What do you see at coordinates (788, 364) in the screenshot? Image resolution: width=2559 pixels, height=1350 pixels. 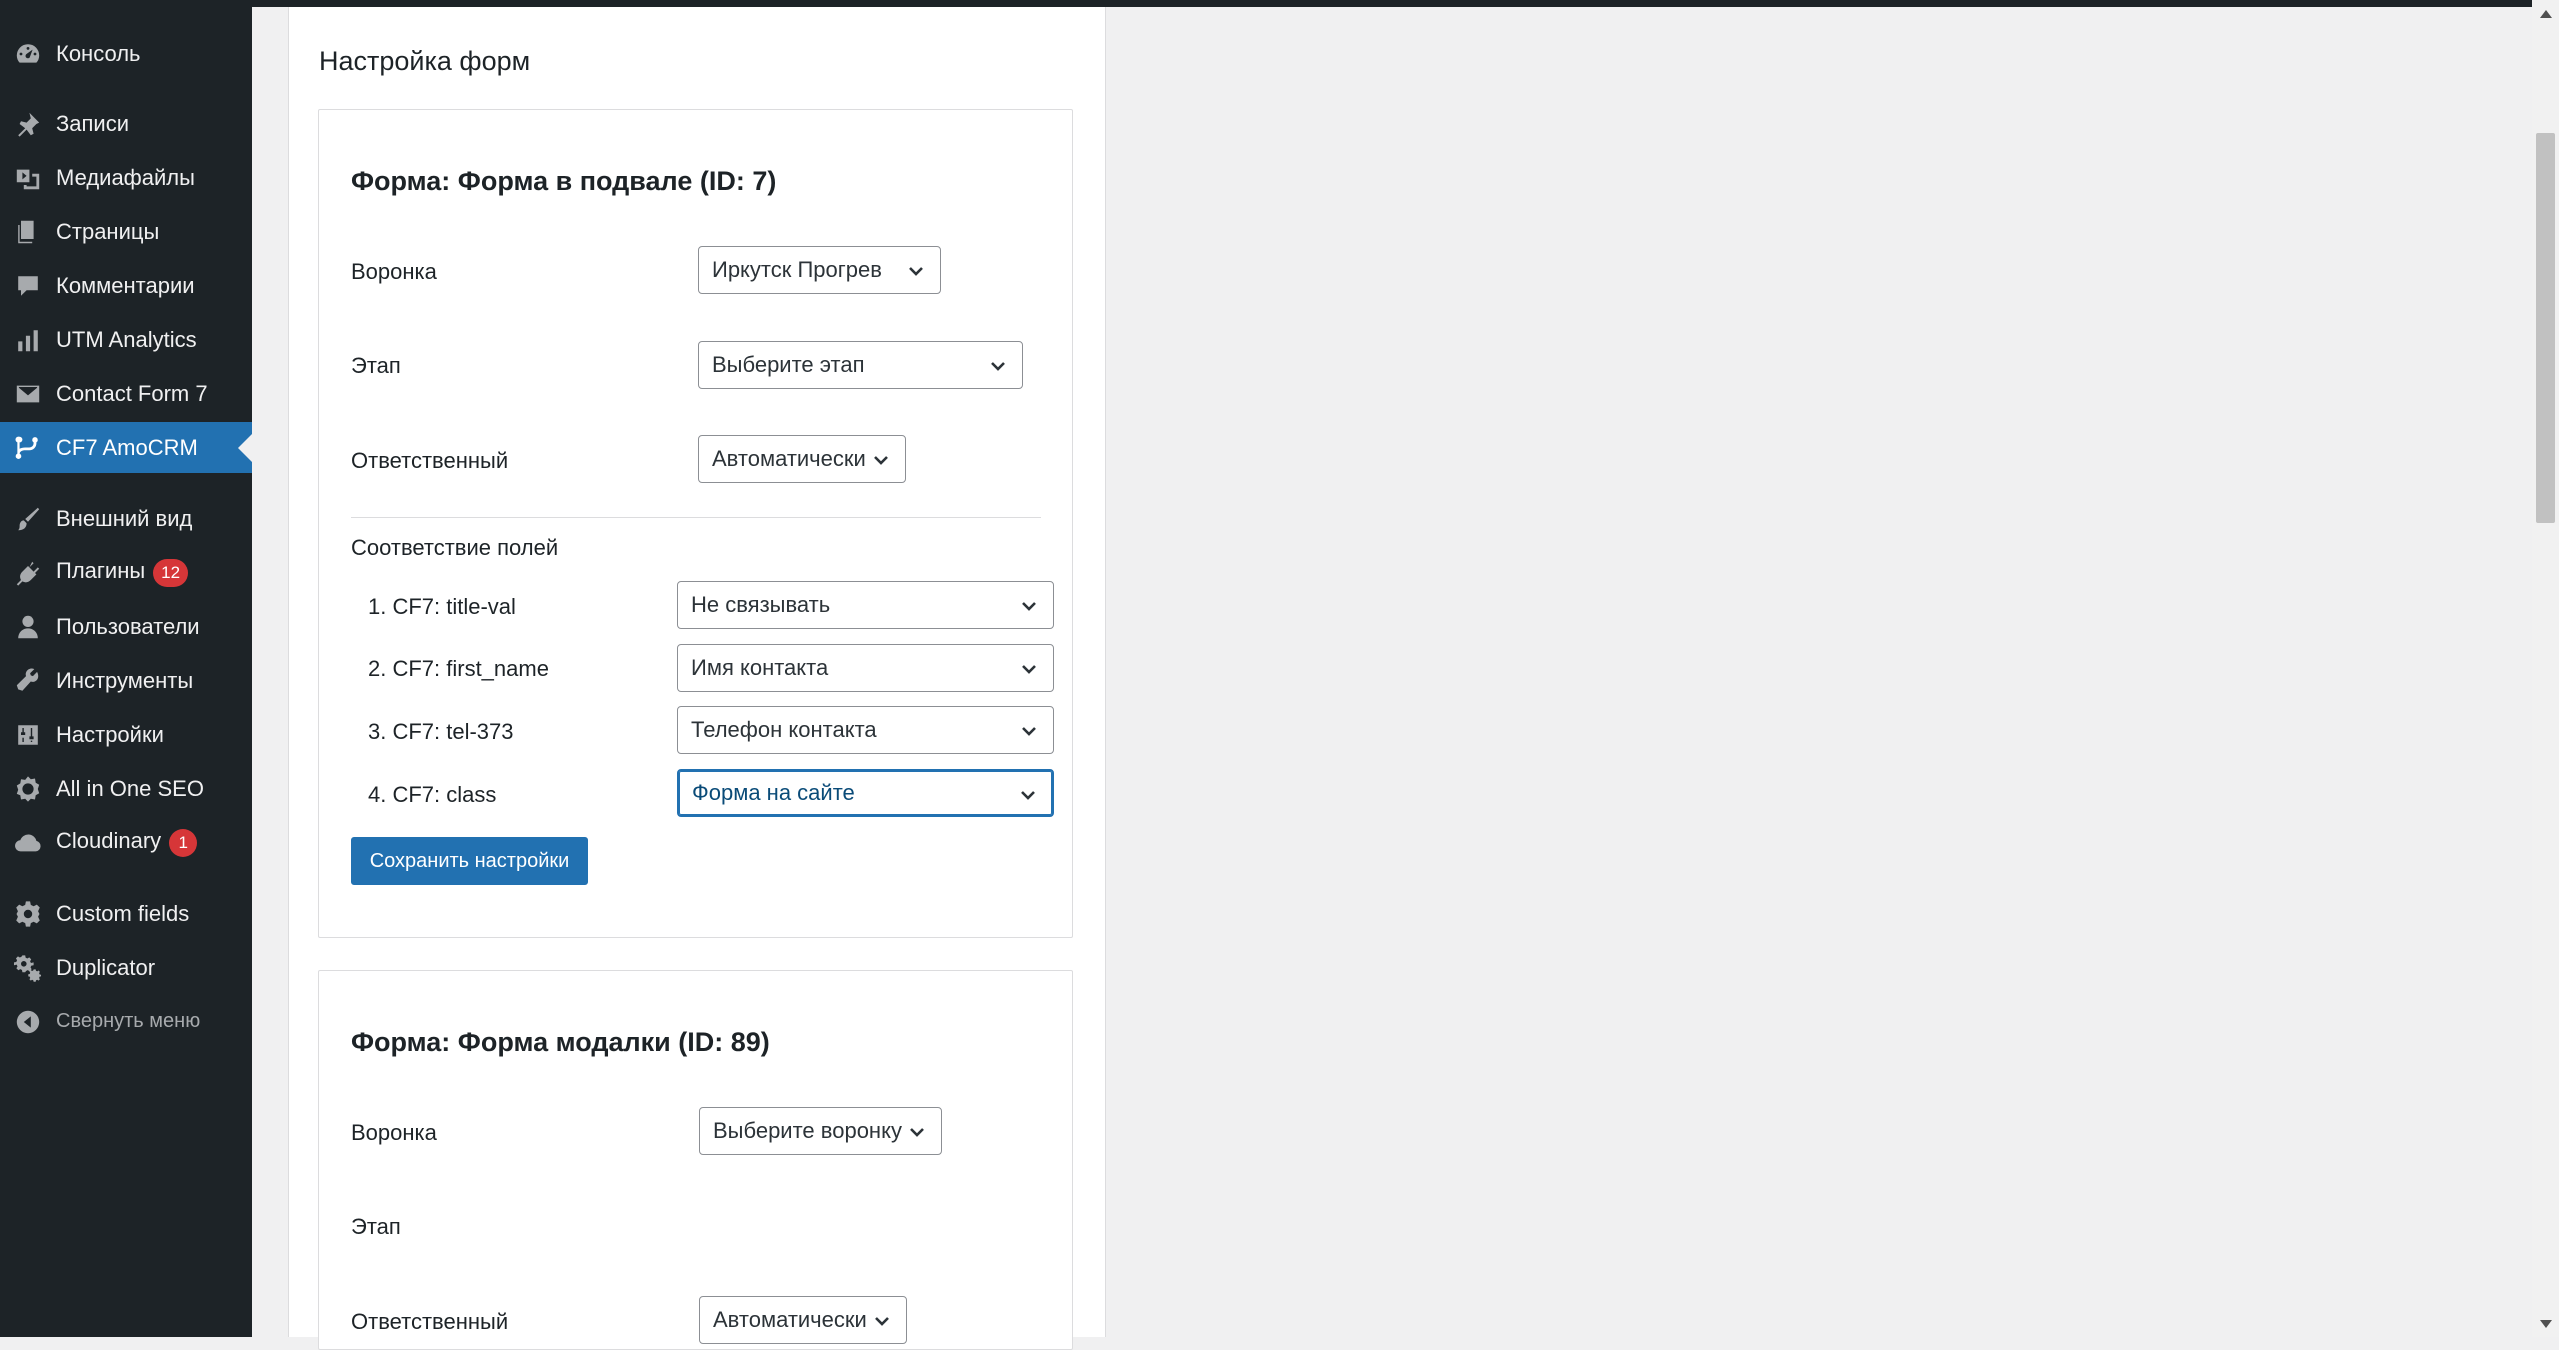 I see `stage-select-value: Выберите этап` at bounding box center [788, 364].